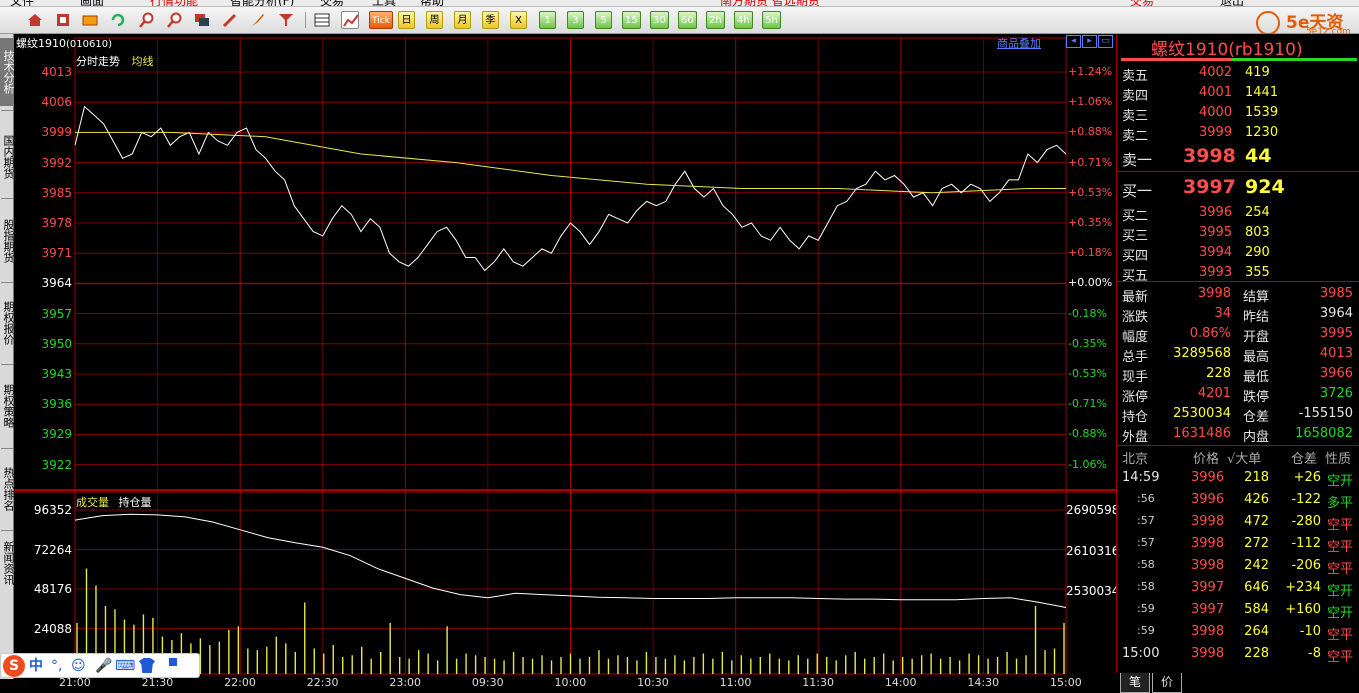 The image size is (1359, 693). What do you see at coordinates (1202, 413) in the screenshot?
I see `stat-value: 2530034` at bounding box center [1202, 413].